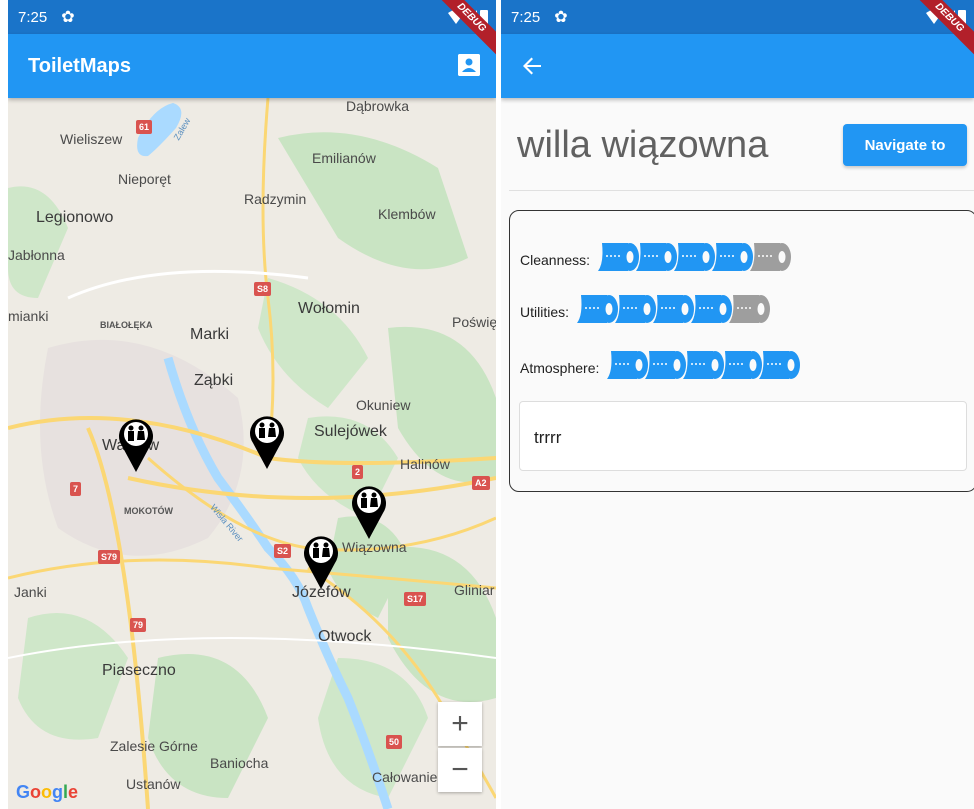 The width and height of the screenshot is (974, 809). What do you see at coordinates (126, 325) in the screenshot?
I see `map-label: BIAŁOŁĘKA` at bounding box center [126, 325].